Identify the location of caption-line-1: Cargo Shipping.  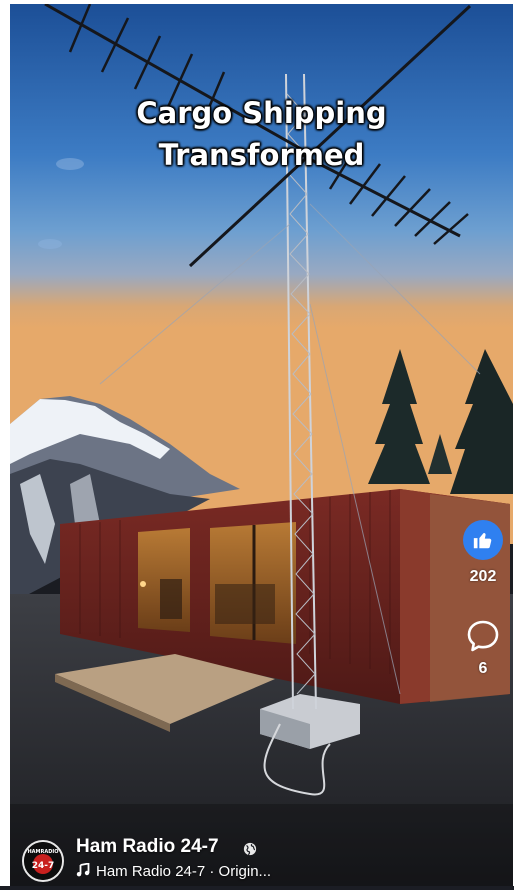
(261, 113).